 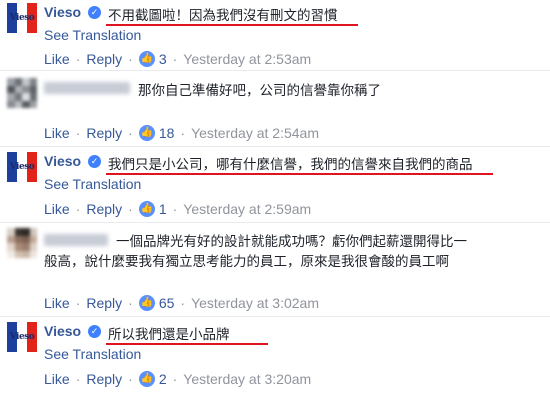 I want to click on comment-actions: Like · Reply · 👍 3 · Yesterday at 2:53am, so click(x=177, y=59).